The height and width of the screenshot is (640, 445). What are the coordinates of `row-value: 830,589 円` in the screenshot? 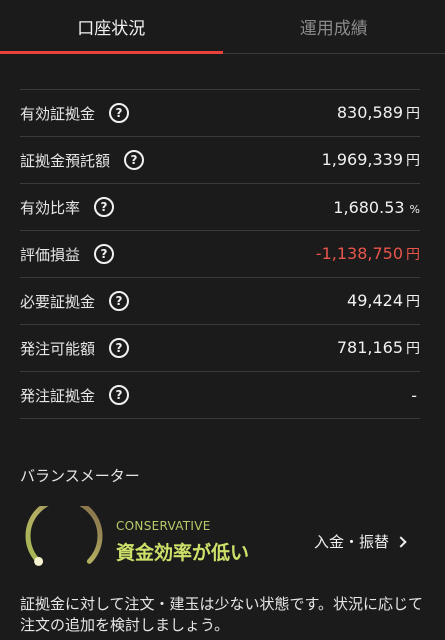 It's located at (378, 113).